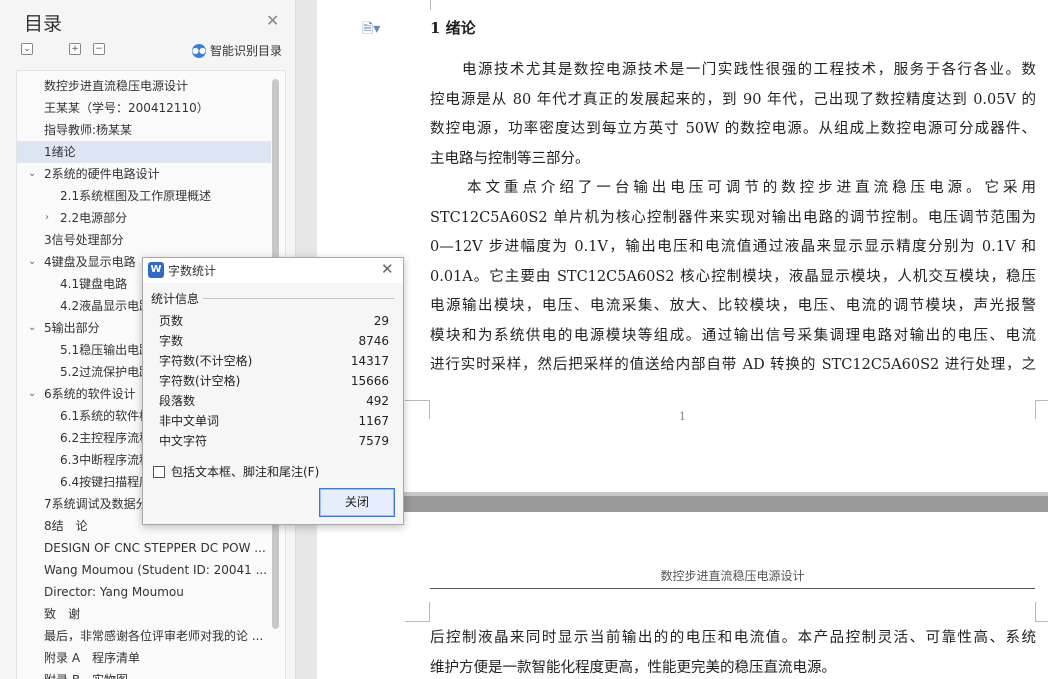 The width and height of the screenshot is (1048, 679). Describe the element at coordinates (183, 441) in the screenshot. I see `stat-label: 中文字符` at that location.